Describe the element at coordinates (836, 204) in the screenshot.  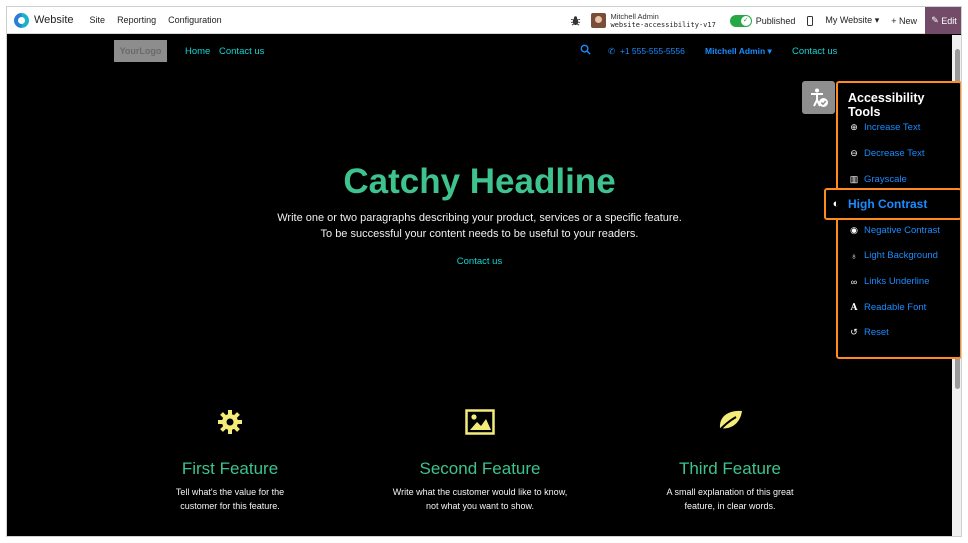
I see `contrast-icon: ◐` at that location.